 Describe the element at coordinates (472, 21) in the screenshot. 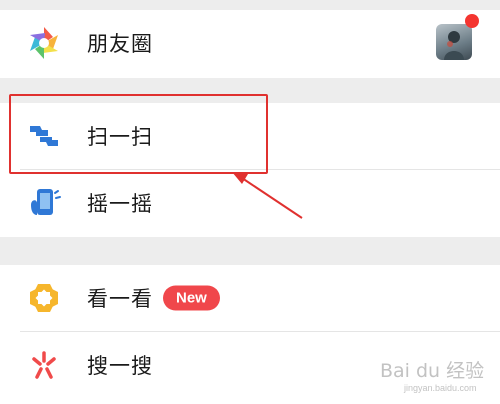

I see `notification-dot` at that location.